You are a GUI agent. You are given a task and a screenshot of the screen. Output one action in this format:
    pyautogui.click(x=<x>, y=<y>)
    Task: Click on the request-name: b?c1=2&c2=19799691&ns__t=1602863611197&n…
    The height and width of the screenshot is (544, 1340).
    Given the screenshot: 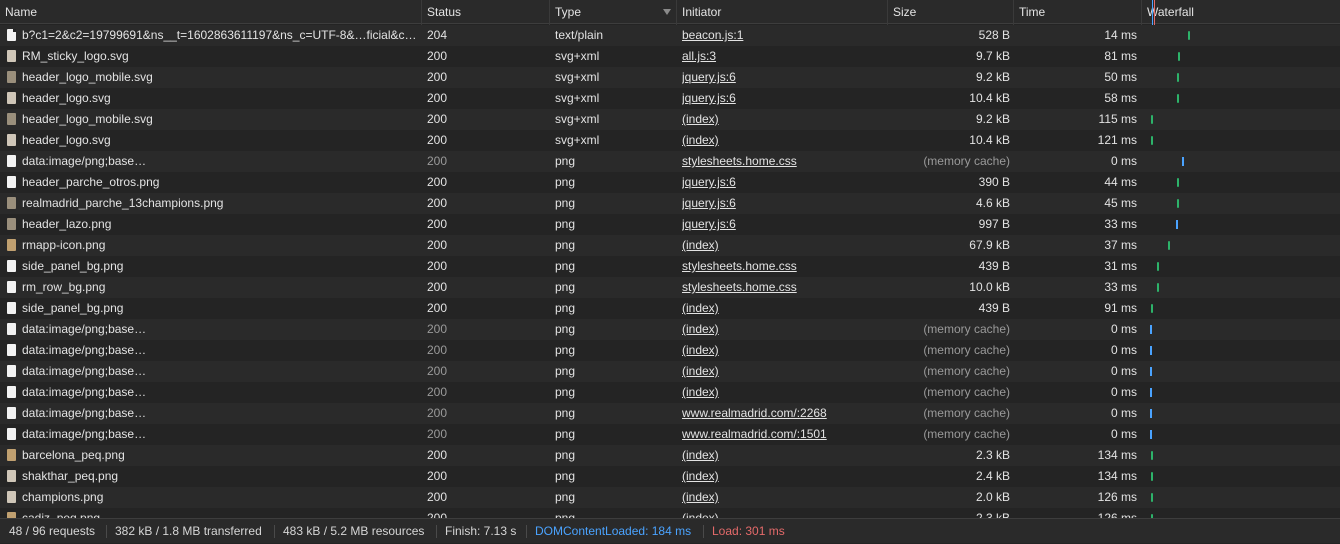 What is the action you would take?
    pyautogui.click(x=221, y=35)
    